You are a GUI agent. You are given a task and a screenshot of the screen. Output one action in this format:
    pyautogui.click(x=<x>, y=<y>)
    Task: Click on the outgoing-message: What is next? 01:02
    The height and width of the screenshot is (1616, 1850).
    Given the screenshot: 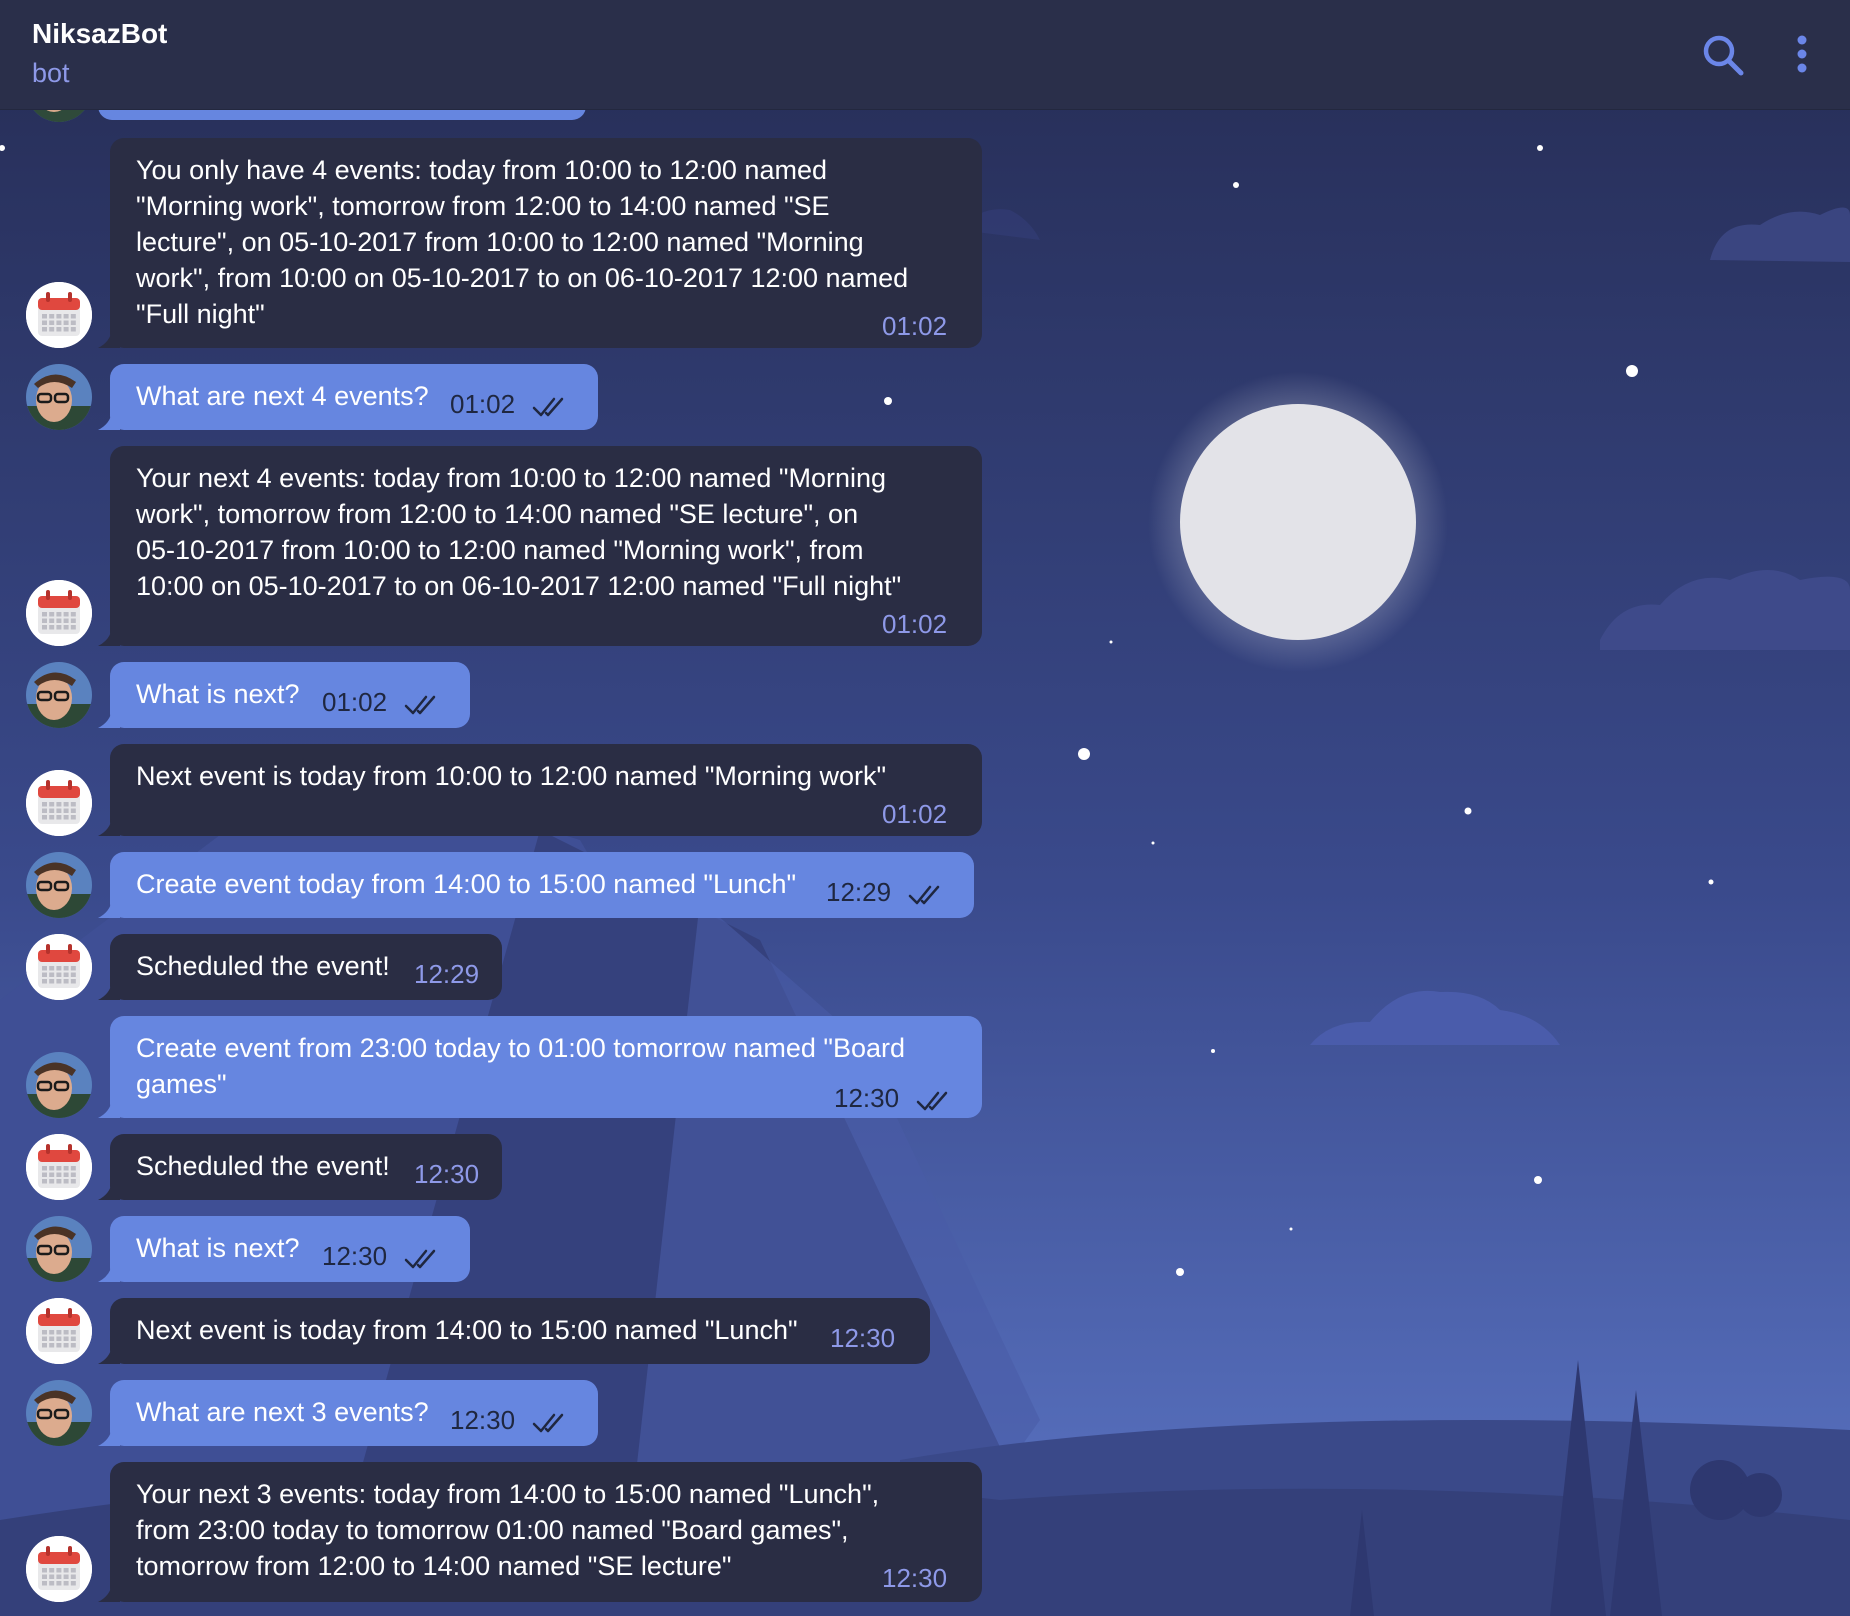 What is the action you would take?
    pyautogui.click(x=290, y=695)
    